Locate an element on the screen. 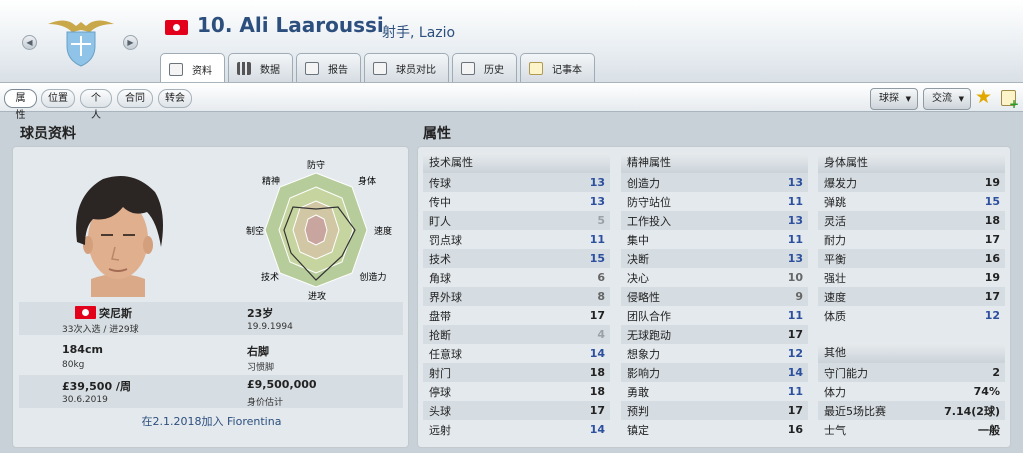  attribute-name: 界外球 is located at coordinates (445, 297).